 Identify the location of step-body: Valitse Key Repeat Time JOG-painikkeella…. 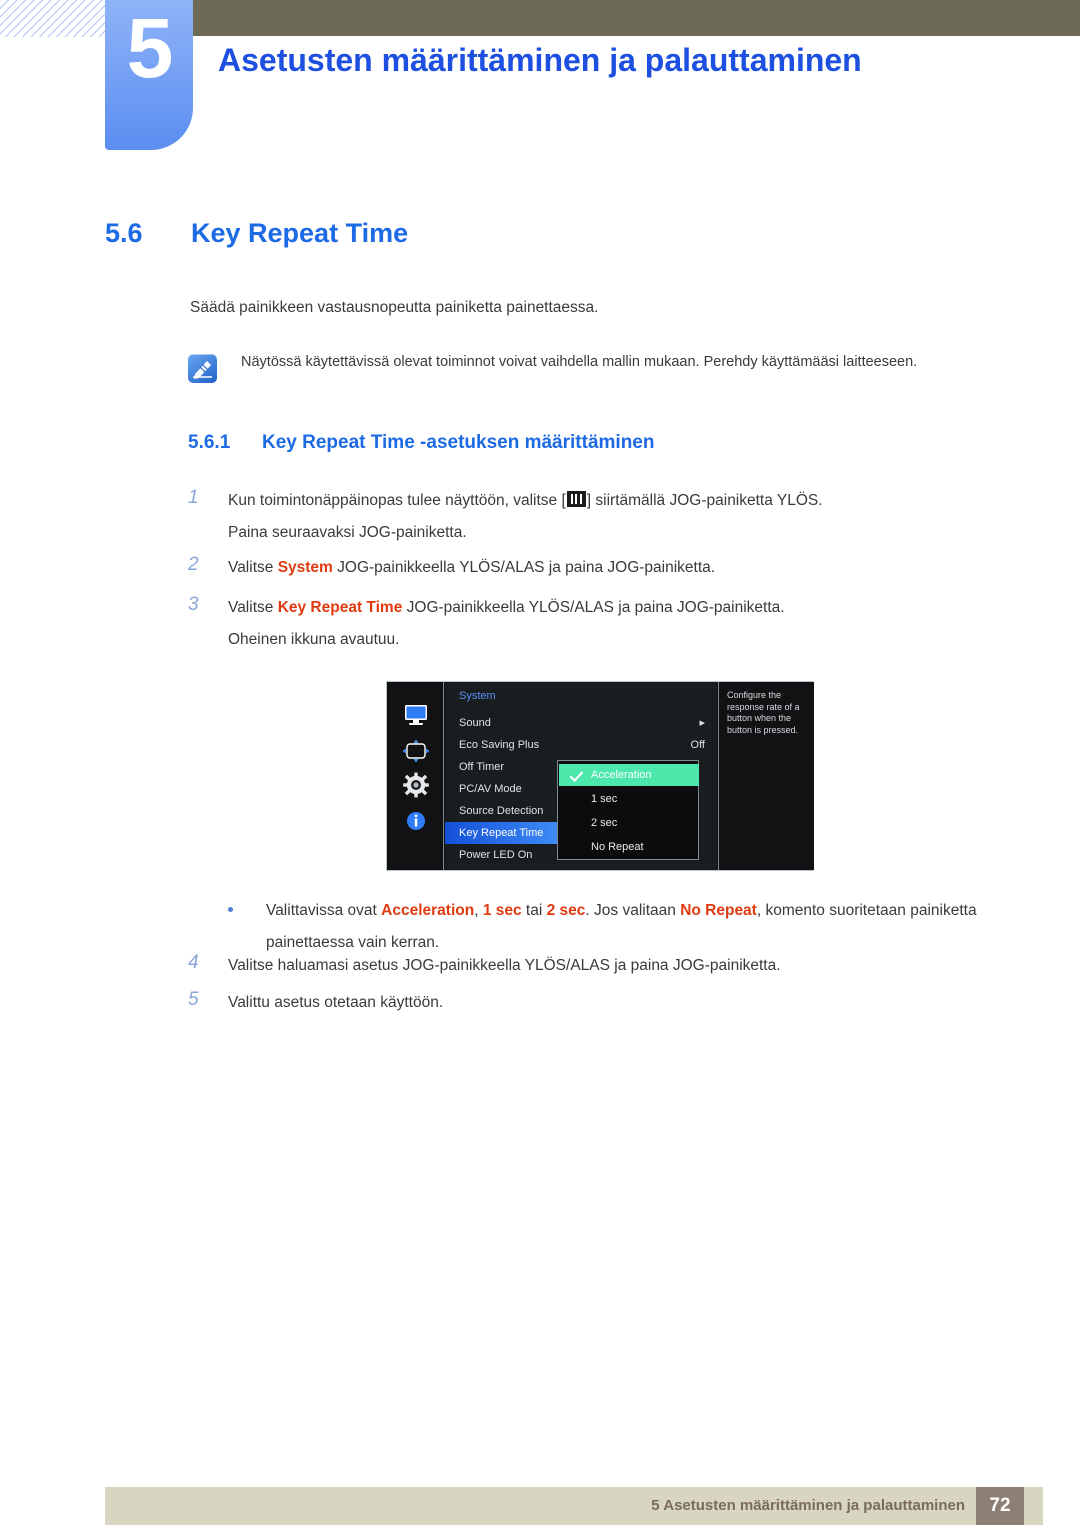
(506, 624).